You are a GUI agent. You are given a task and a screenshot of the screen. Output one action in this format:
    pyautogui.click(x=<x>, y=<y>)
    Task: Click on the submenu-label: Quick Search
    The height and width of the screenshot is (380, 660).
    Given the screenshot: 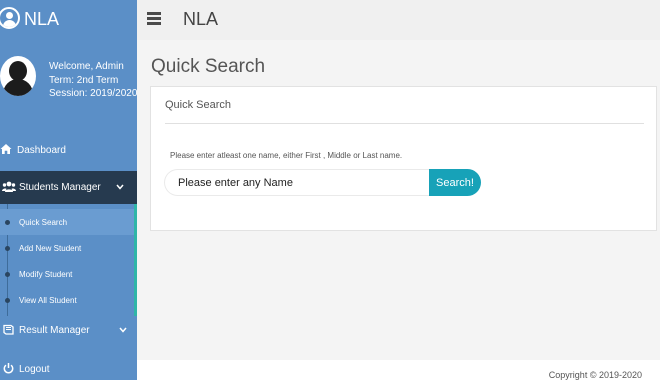 What is the action you would take?
    pyautogui.click(x=43, y=222)
    